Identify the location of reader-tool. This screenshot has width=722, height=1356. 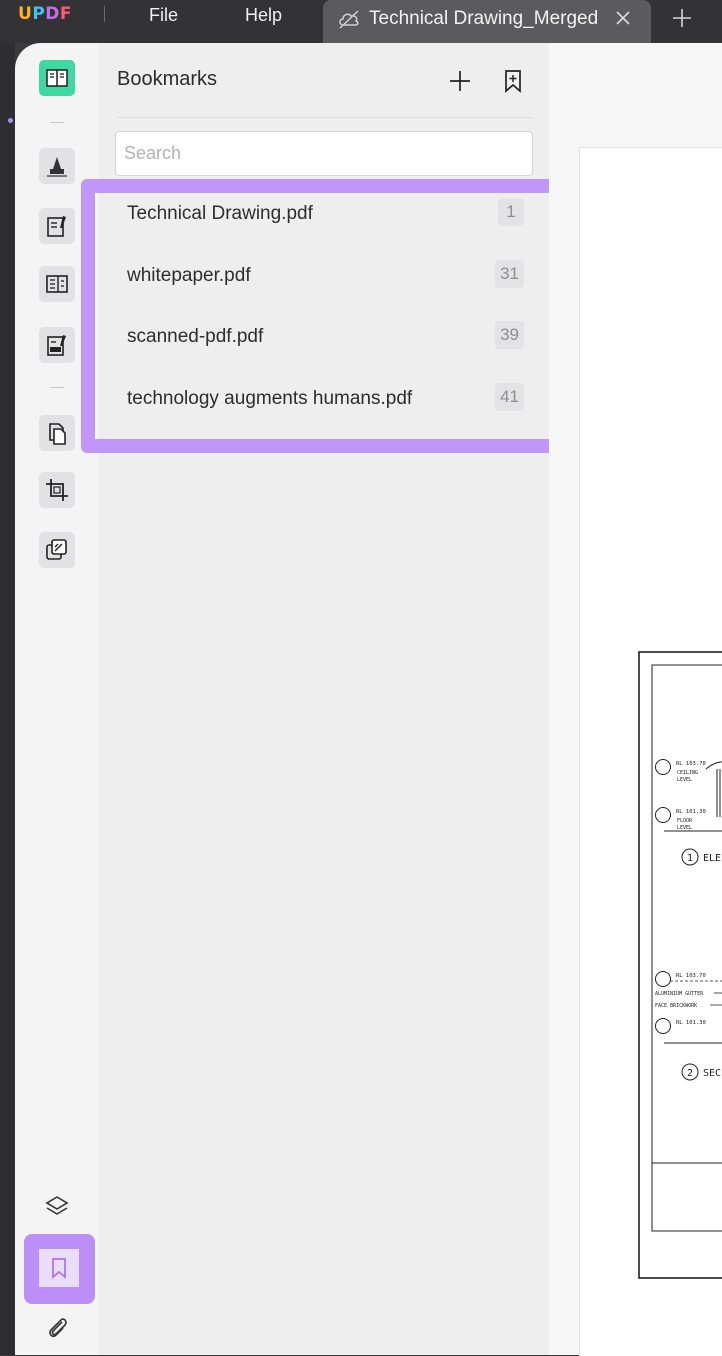
(57, 78).